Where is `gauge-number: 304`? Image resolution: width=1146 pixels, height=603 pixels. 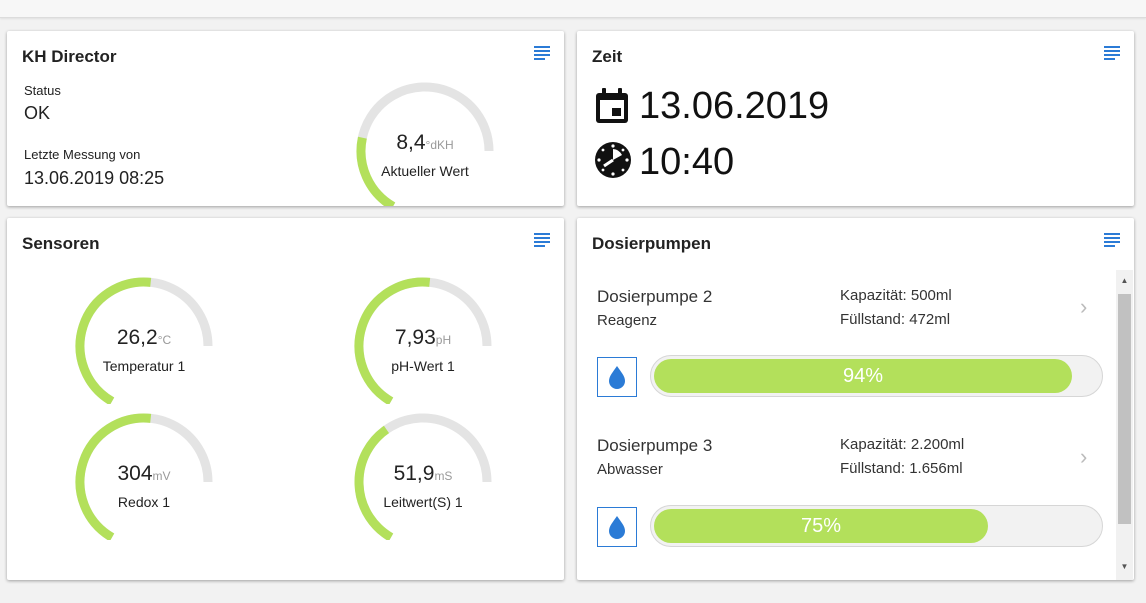
gauge-number: 304 is located at coordinates (135, 473).